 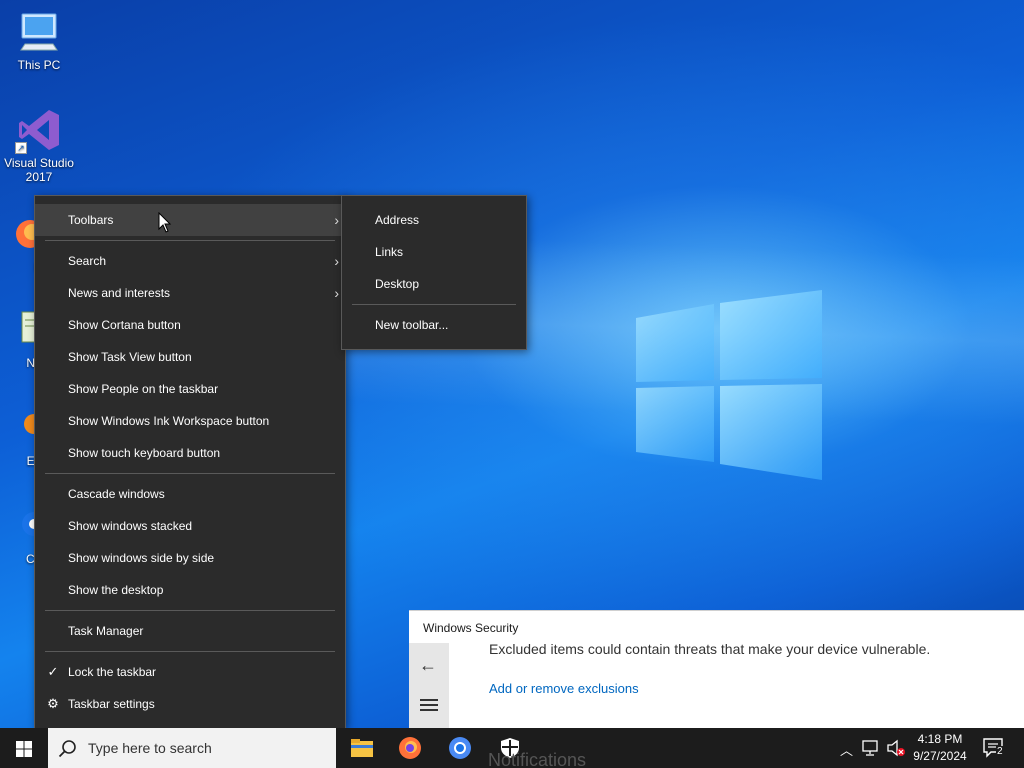 I want to click on menu-item-cascade-windows: Cascade windows, so click(x=190, y=494).